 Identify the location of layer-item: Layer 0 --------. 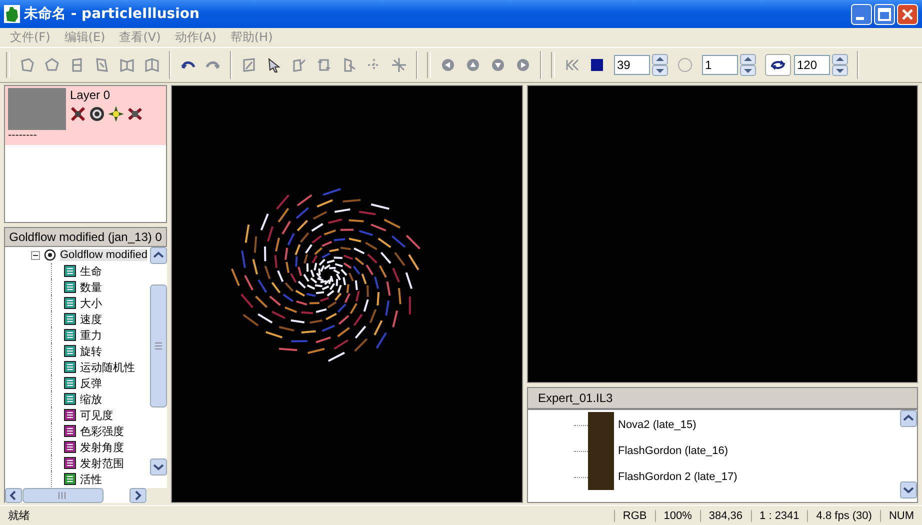
(85, 115).